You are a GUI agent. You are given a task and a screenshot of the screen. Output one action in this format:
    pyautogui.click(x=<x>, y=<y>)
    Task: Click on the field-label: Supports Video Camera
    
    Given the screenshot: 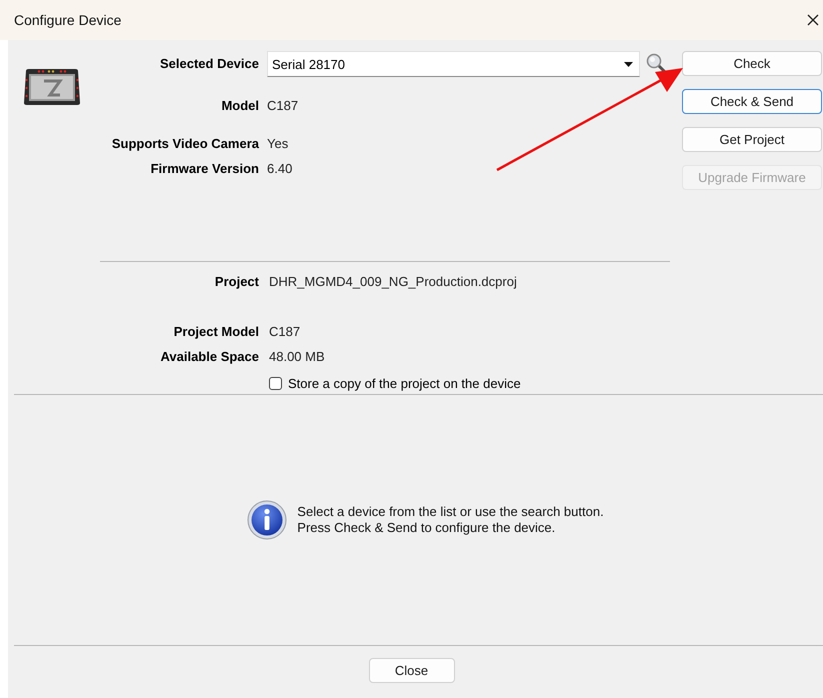 What is the action you would take?
    pyautogui.click(x=185, y=144)
    